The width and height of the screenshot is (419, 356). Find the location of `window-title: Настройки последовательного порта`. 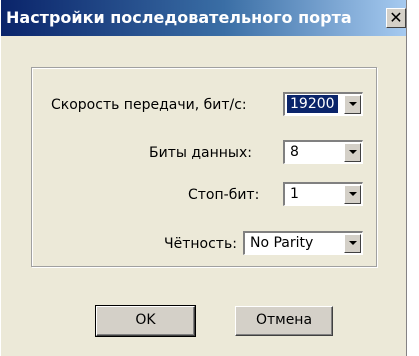

window-title: Настройки последовательного порта is located at coordinates (179, 17).